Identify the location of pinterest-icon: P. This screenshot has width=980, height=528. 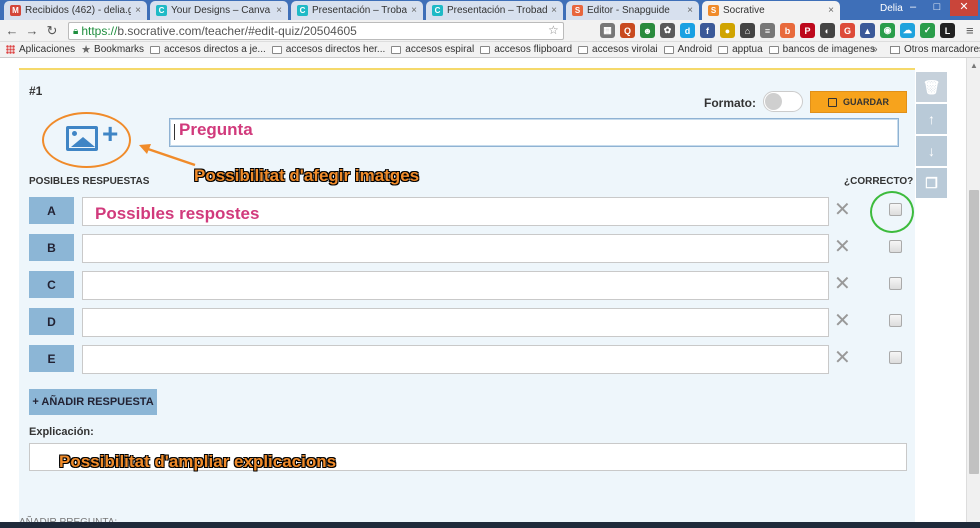
(807, 30).